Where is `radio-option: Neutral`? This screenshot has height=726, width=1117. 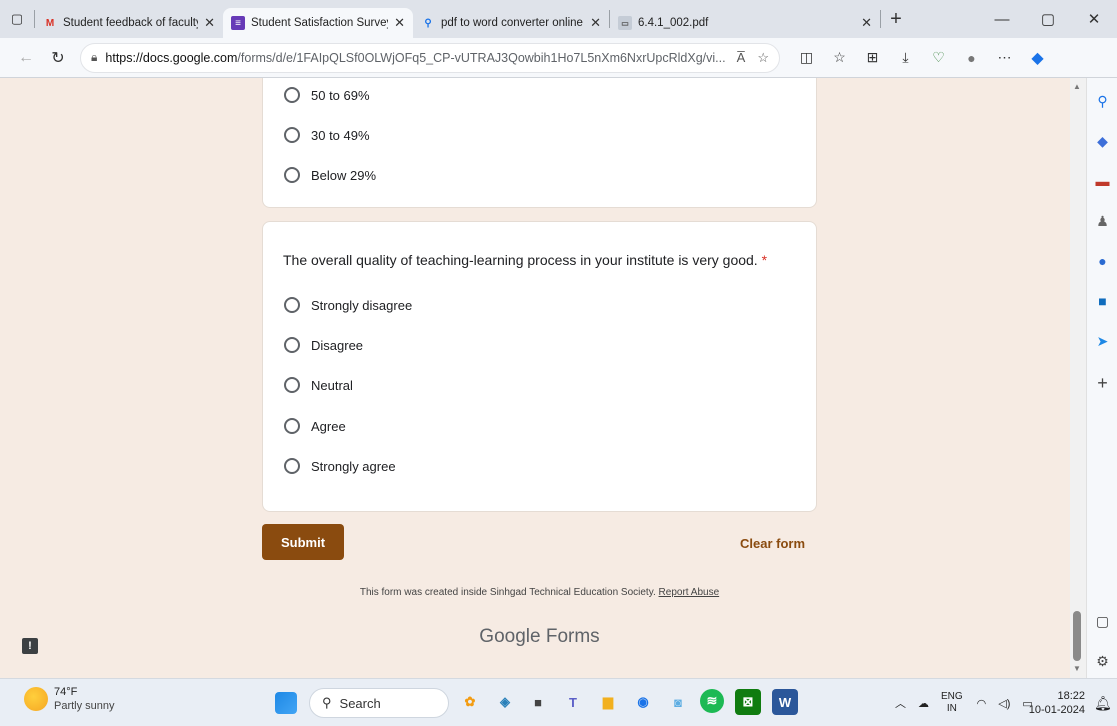 radio-option: Neutral is located at coordinates (318, 385).